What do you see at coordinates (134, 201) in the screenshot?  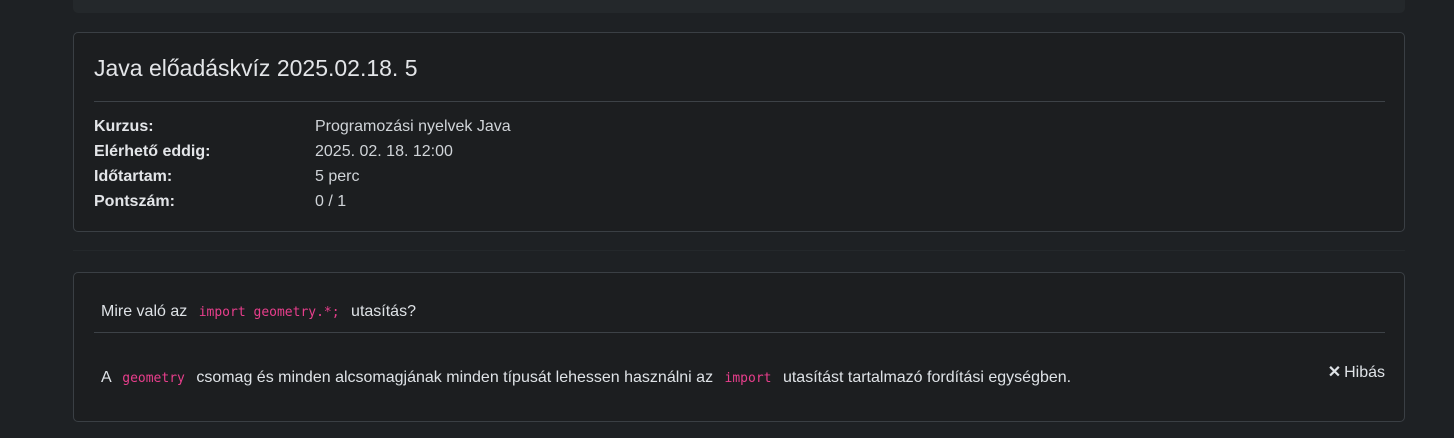 I see `info-label: Pontszám:` at bounding box center [134, 201].